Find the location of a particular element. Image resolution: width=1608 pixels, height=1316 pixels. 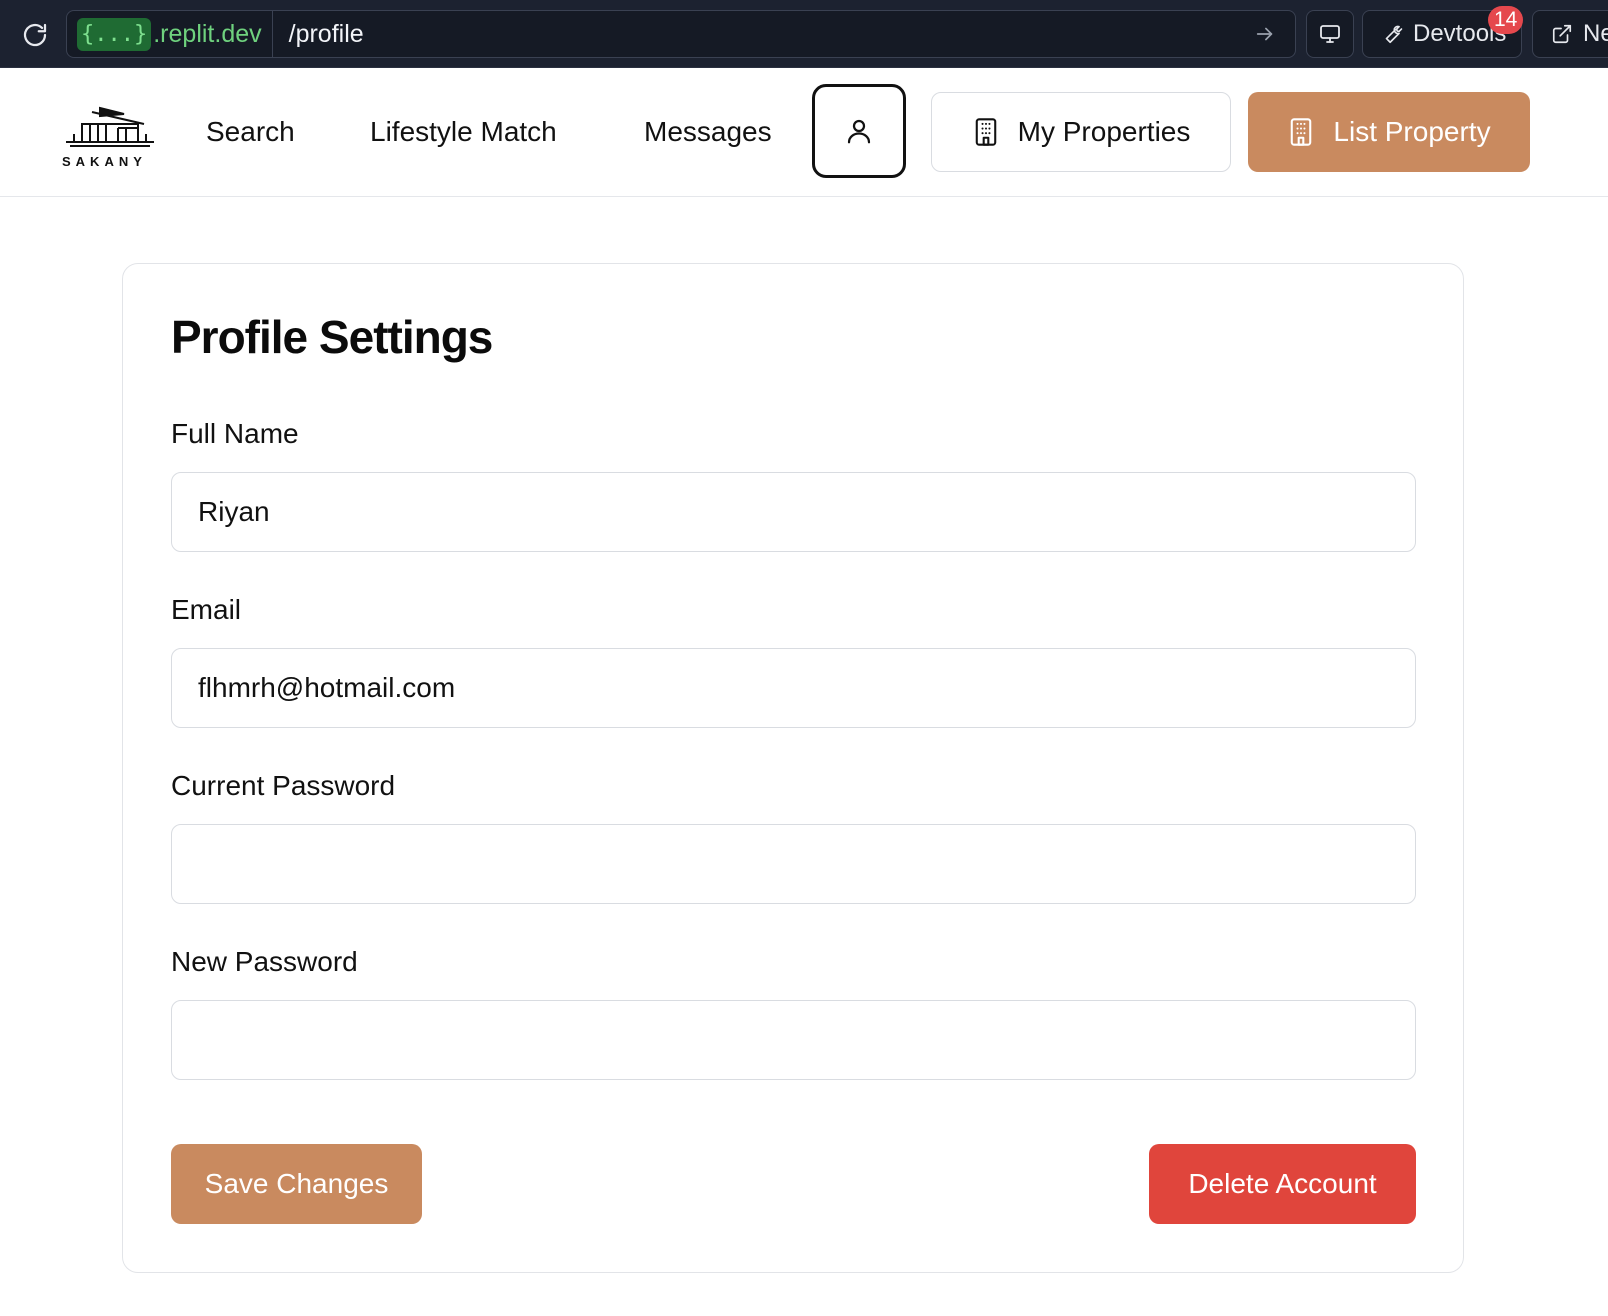

new-tab-label: Ne is located at coordinates (1595, 33).